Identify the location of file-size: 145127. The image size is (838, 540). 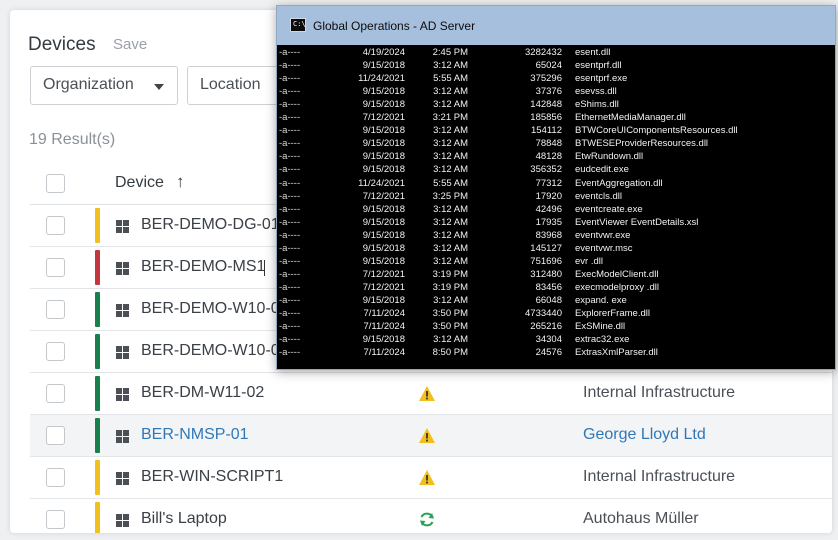
(546, 248).